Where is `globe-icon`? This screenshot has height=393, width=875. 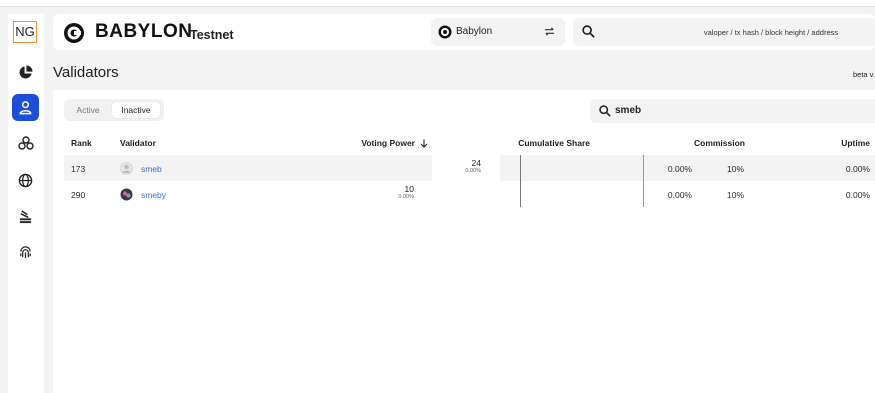
globe-icon is located at coordinates (25, 180).